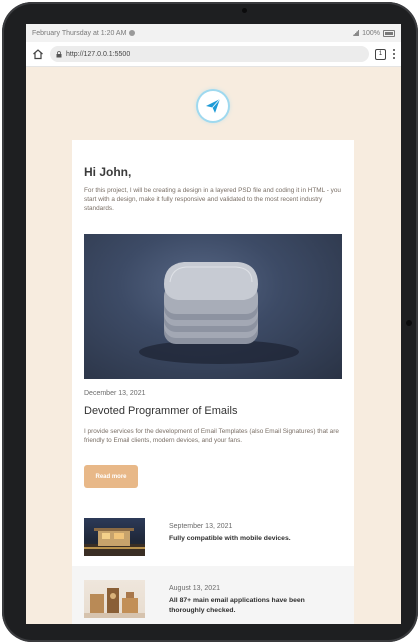  Describe the element at coordinates (59, 54) in the screenshot. I see `lock-icon` at that location.